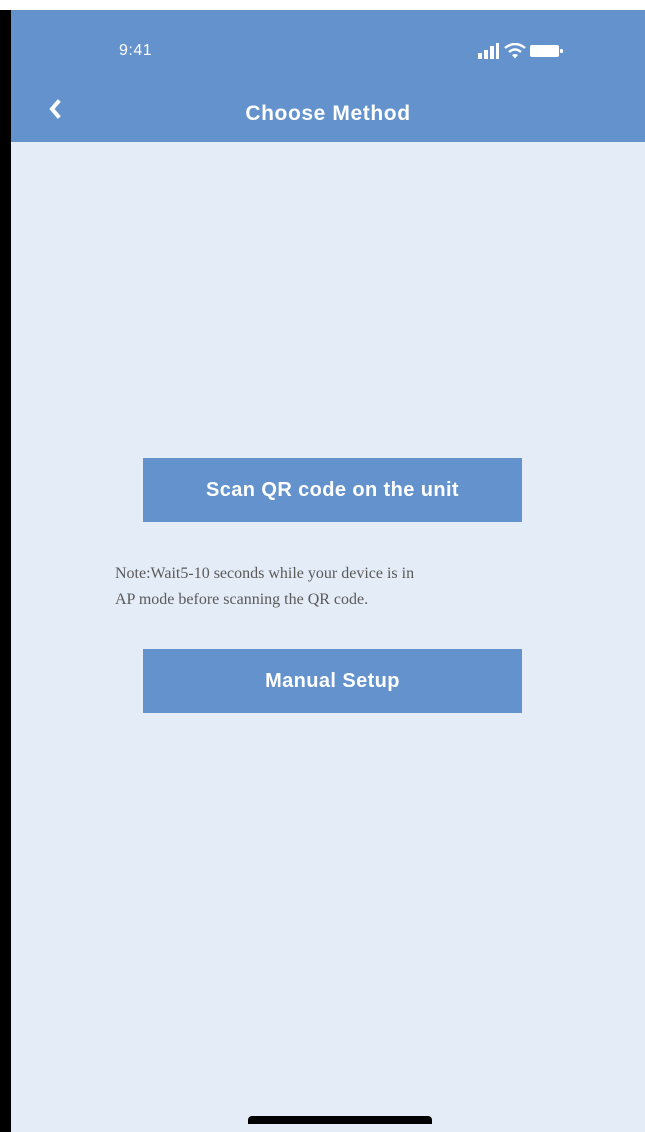 The width and height of the screenshot is (645, 1132). I want to click on app-header: 9:41 Choose Method, so click(328, 76).